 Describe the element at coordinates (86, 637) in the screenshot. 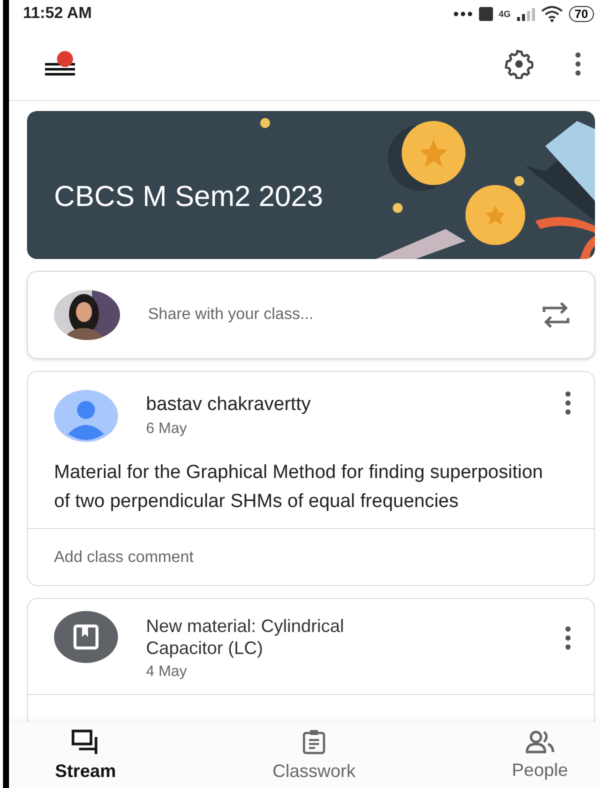

I see `bookmark-icon` at that location.